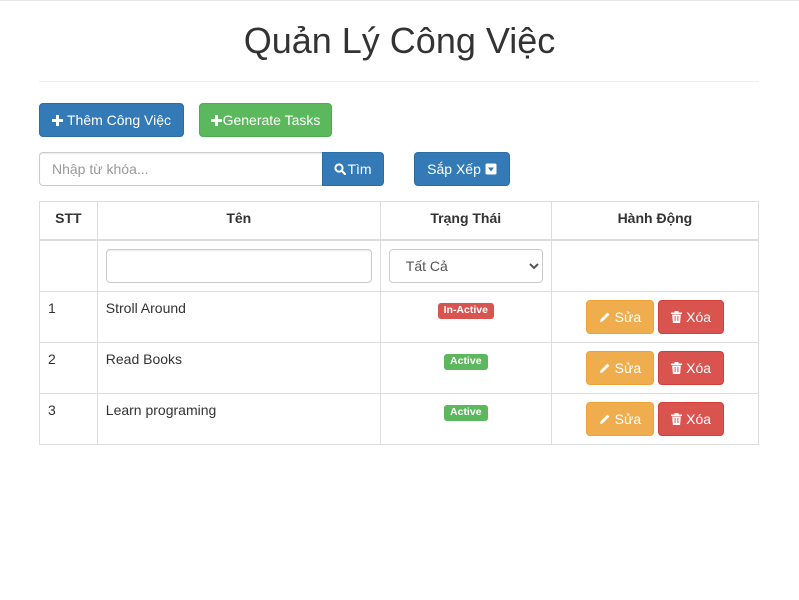 The image size is (799, 600). What do you see at coordinates (238, 368) in the screenshot?
I see `row-name: Read Books` at bounding box center [238, 368].